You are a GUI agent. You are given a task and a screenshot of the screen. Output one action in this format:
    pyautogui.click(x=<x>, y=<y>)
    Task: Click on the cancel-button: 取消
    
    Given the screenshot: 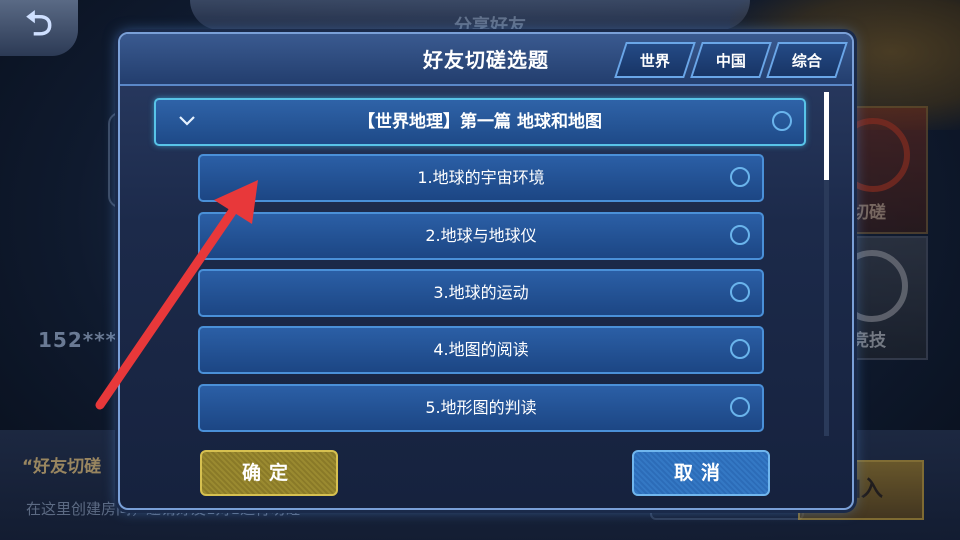 What is the action you would take?
    pyautogui.click(x=701, y=473)
    